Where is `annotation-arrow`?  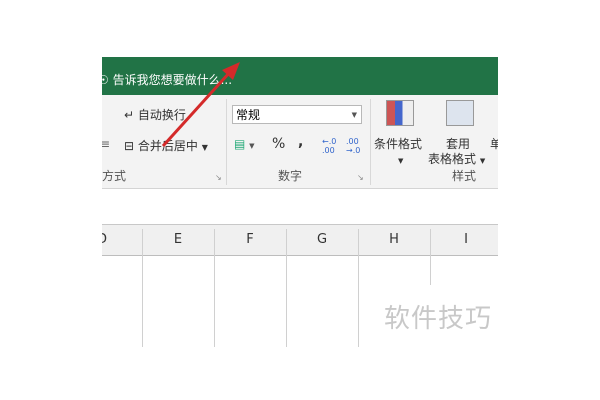
annotation-arrow is located at coordinates (200, 105).